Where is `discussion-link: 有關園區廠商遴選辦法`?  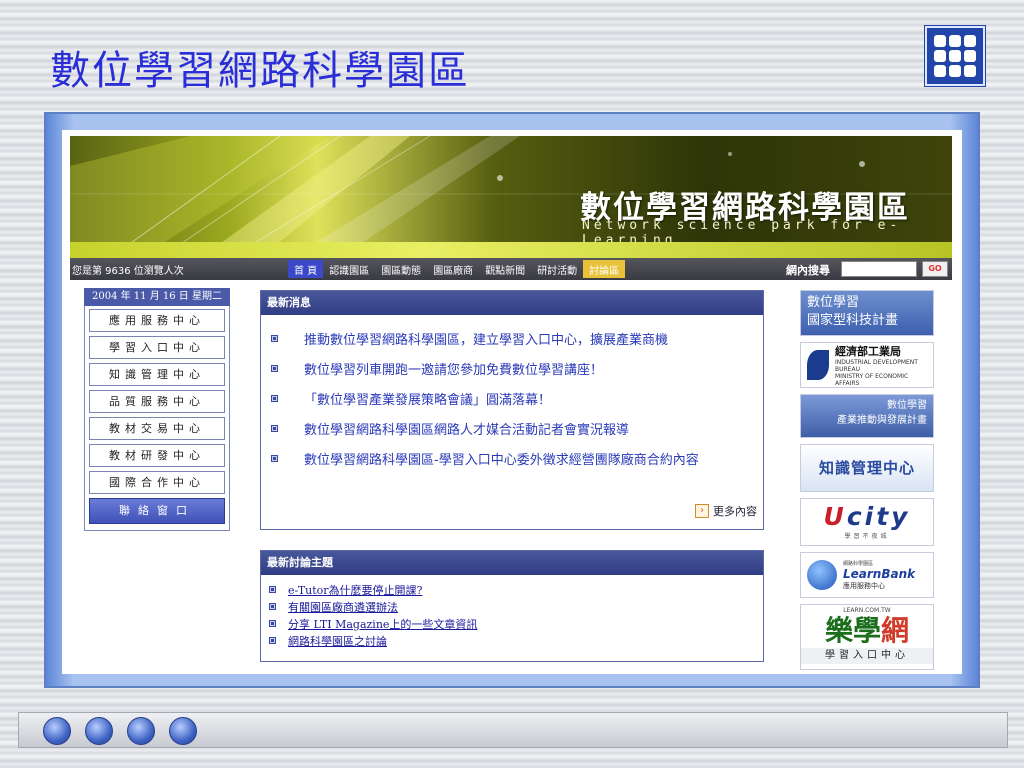
discussion-link: 有關園區廠商遴選辦法 is located at coordinates (343, 607).